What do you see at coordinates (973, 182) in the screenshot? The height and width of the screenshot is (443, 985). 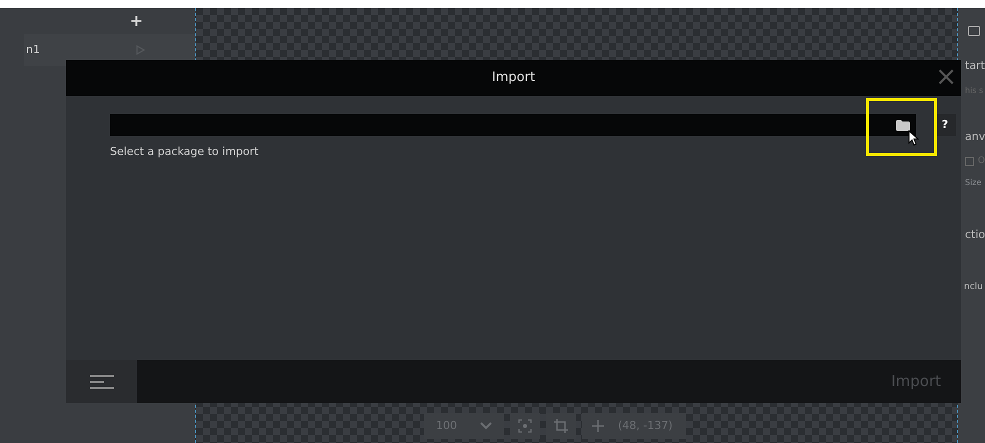 I see `field-label: Size` at bounding box center [973, 182].